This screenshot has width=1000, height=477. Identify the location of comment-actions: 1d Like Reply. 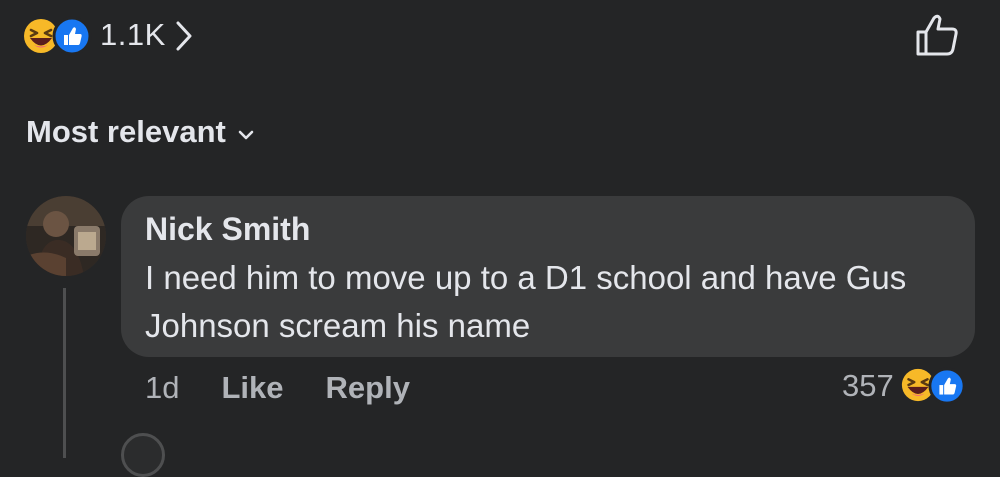
(298, 388).